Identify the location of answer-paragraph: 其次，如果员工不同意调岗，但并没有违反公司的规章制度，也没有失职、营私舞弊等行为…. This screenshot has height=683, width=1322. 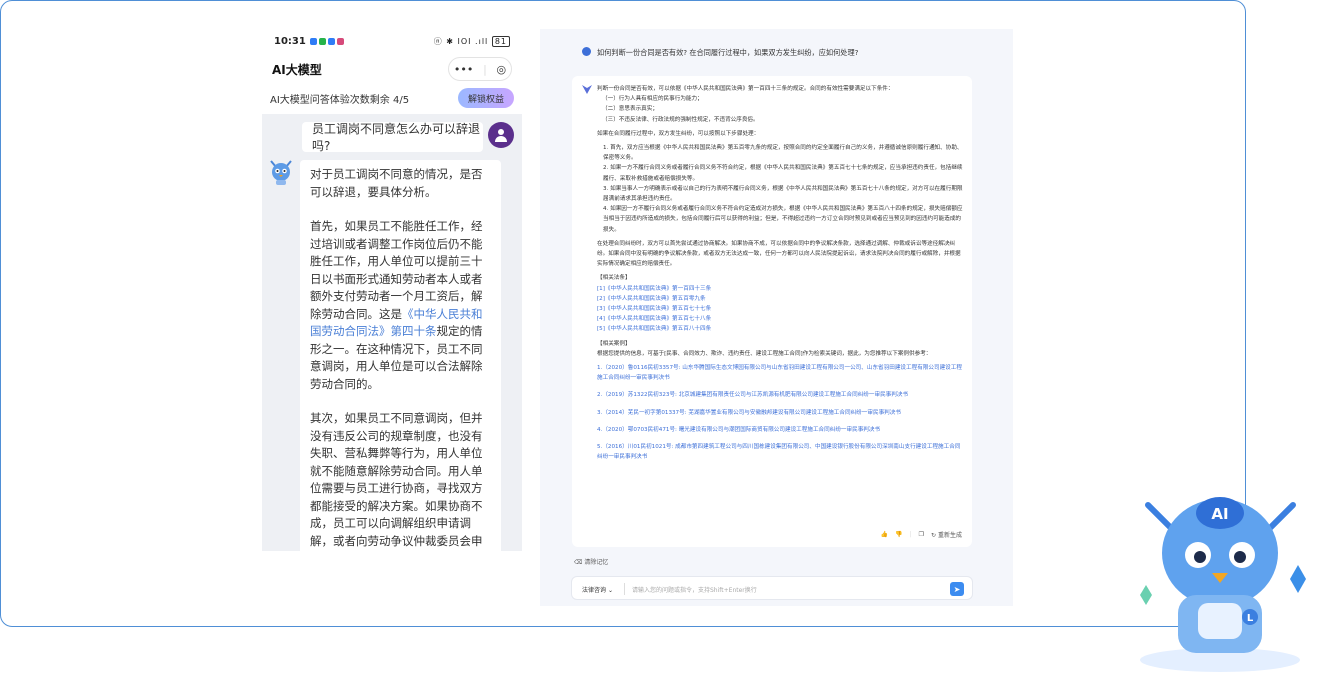
(396, 479).